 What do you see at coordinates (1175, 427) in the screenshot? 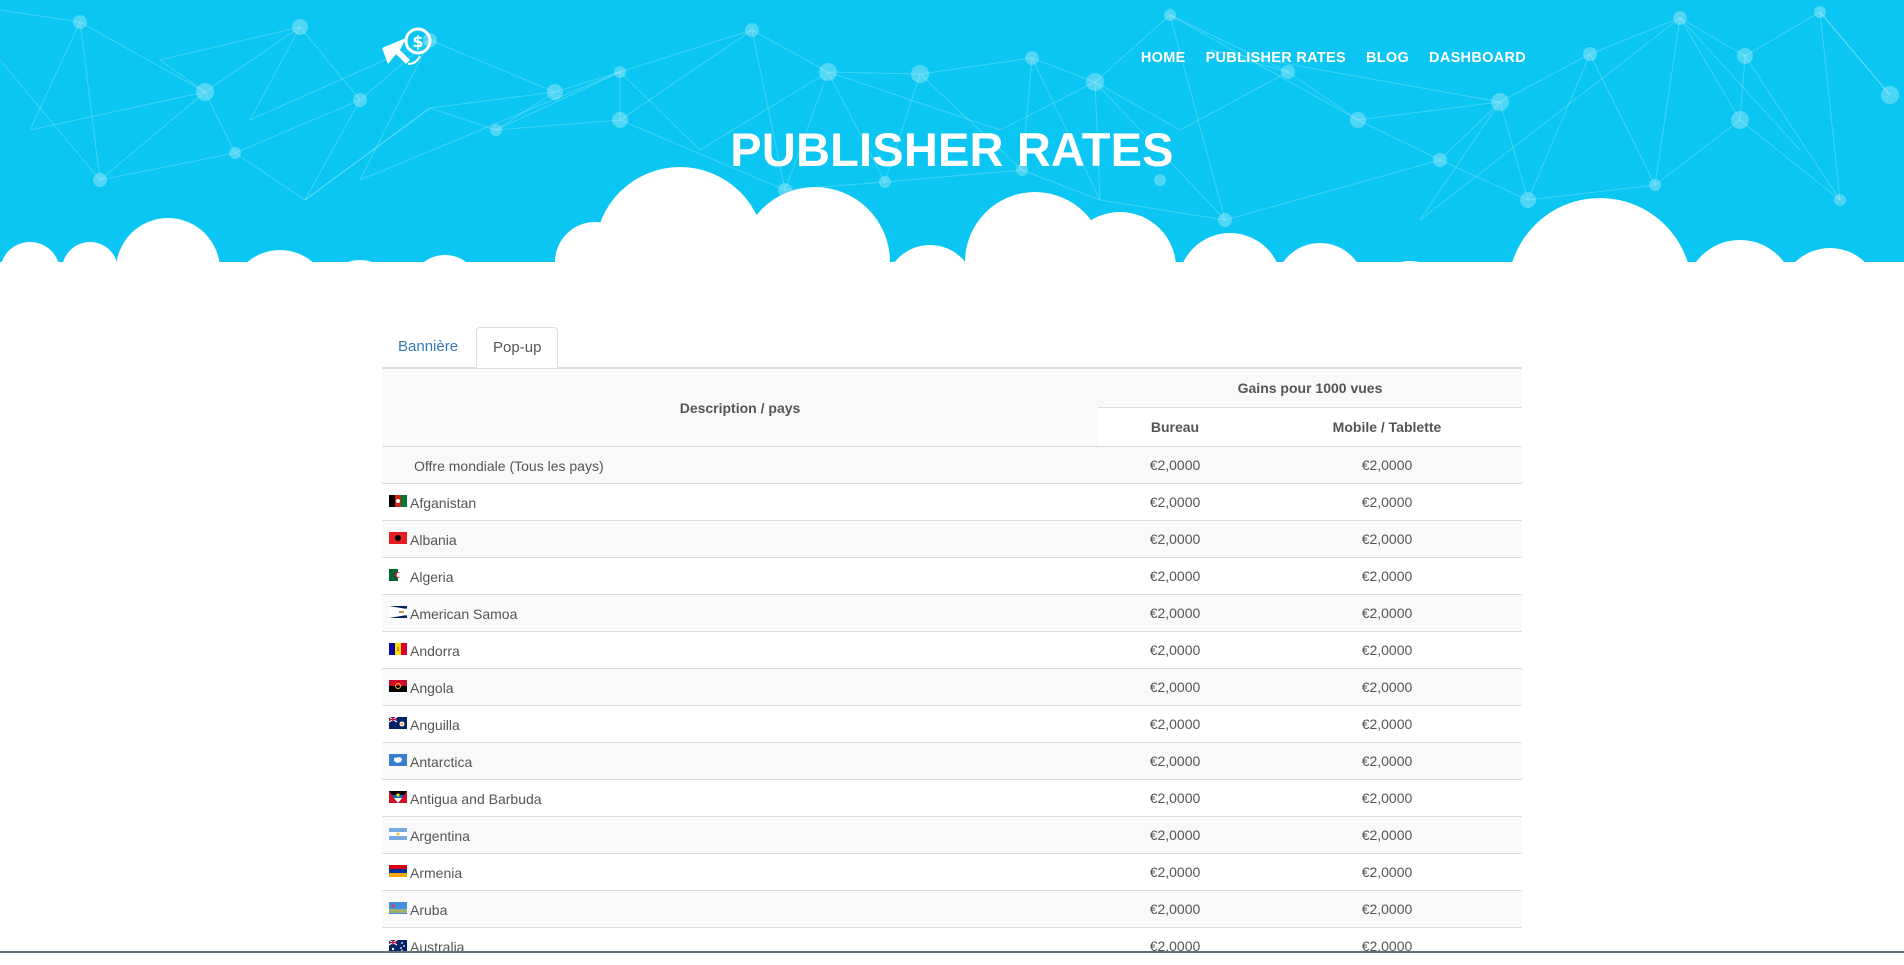
I see `header-desktop: Bureau` at bounding box center [1175, 427].